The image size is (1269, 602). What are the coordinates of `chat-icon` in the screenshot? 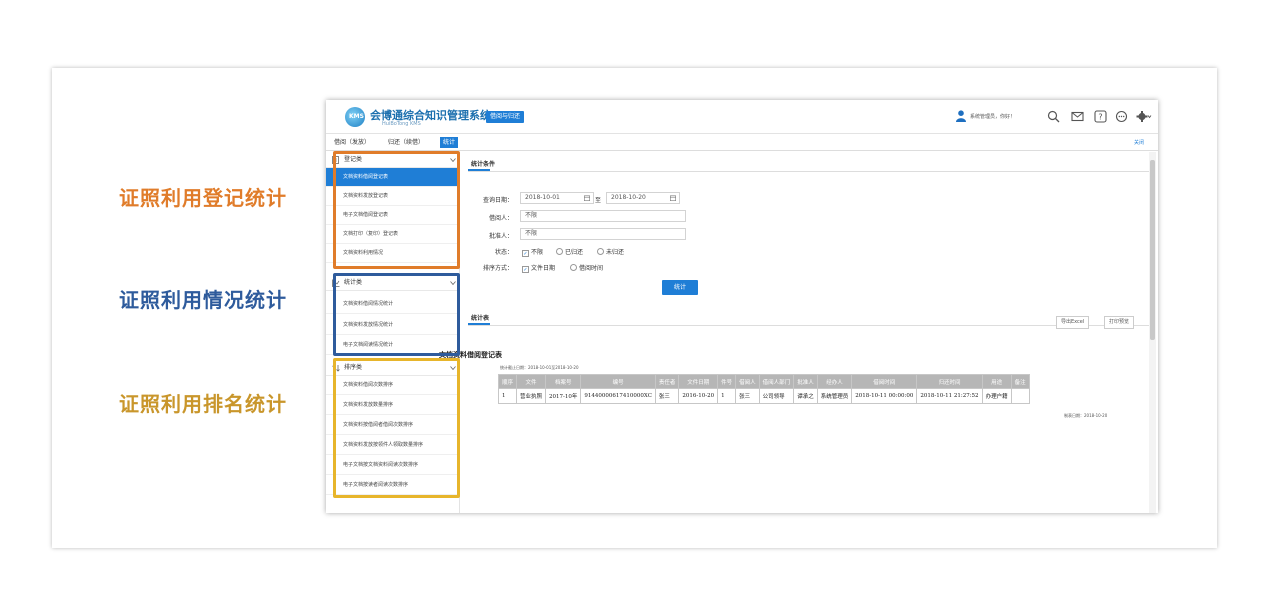 It's located at (1121, 116).